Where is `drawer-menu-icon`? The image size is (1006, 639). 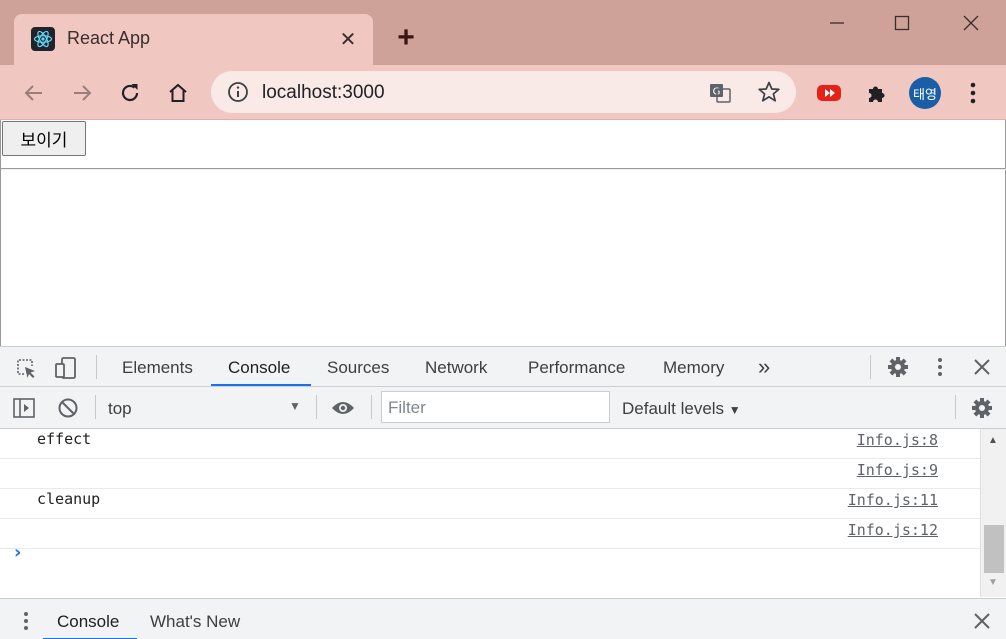
drawer-menu-icon is located at coordinates (26, 621).